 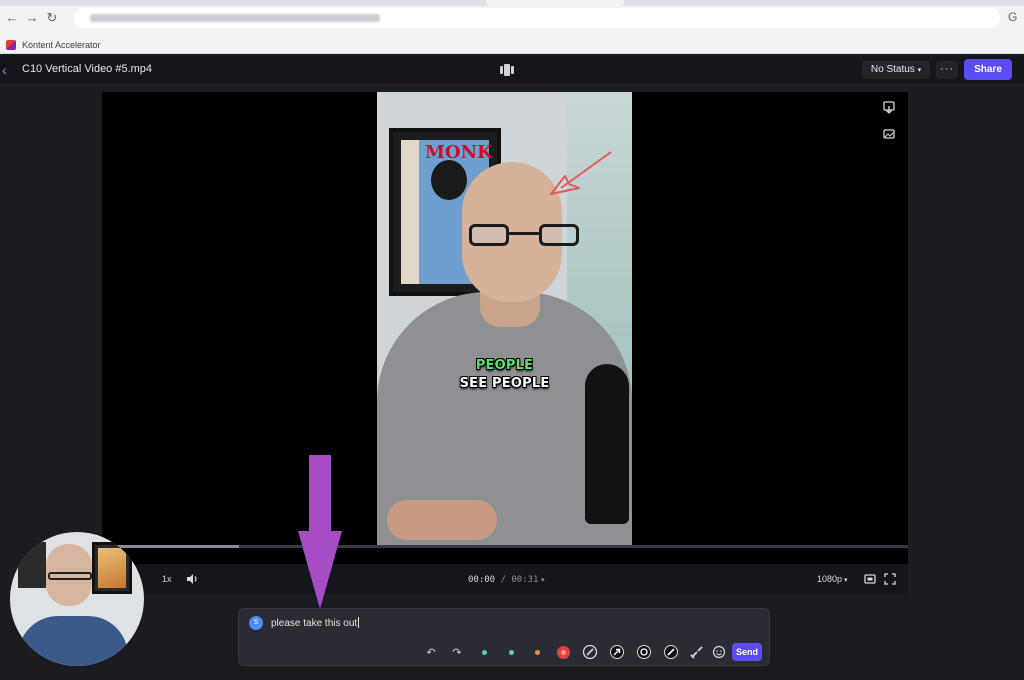 I want to click on pointer-arrow-icon, so click(x=320, y=532).